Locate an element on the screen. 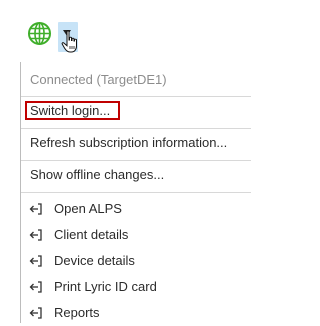 This screenshot has width=320, height=326. globe-button is located at coordinates (39, 33).